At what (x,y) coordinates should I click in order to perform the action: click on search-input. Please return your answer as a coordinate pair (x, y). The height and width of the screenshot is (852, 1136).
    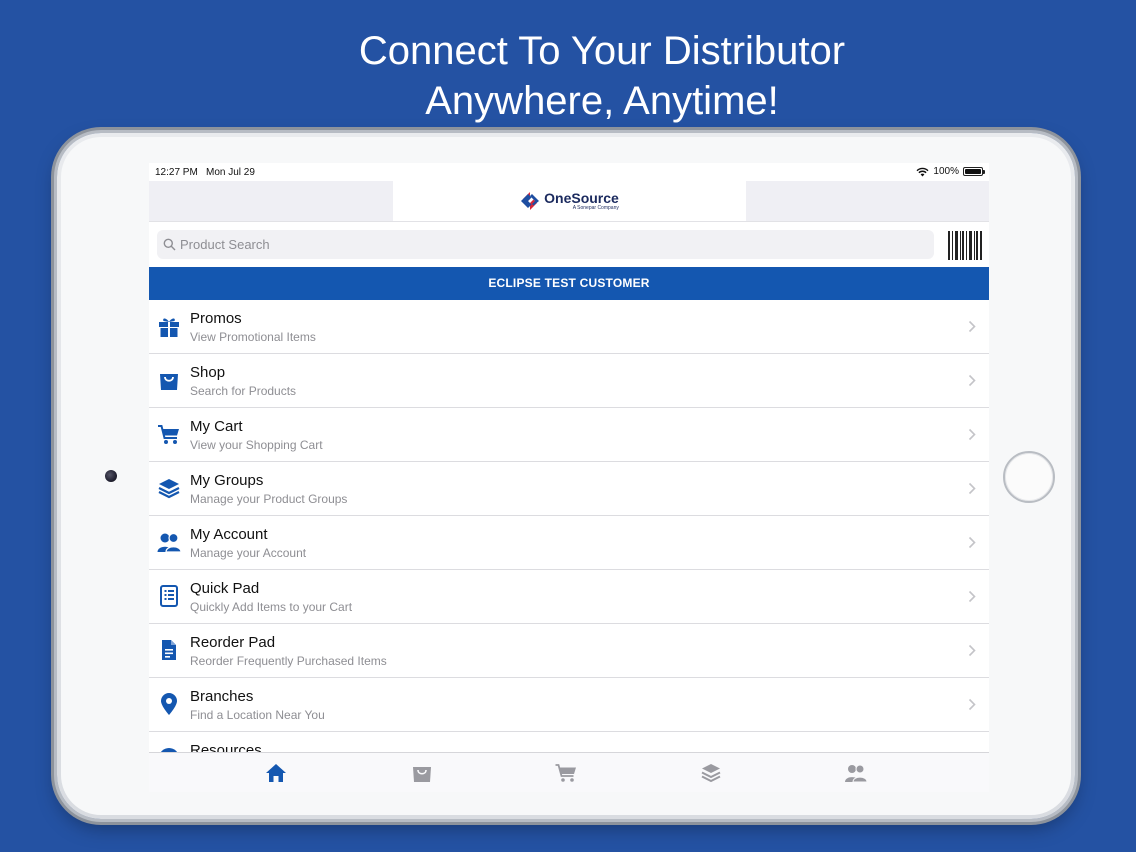
    Looking at the image, I should click on (550, 244).